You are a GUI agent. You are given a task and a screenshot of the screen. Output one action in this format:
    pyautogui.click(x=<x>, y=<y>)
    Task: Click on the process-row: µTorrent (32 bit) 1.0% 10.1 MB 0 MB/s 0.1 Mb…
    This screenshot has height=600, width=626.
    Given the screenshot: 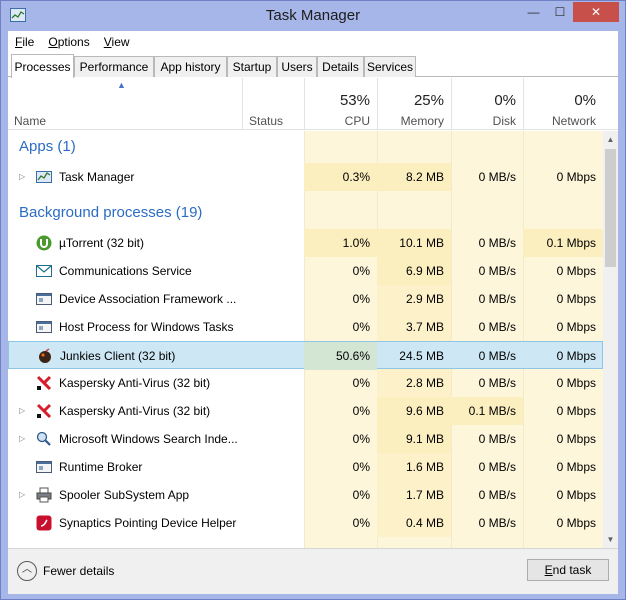 What is the action you would take?
    pyautogui.click(x=305, y=243)
    